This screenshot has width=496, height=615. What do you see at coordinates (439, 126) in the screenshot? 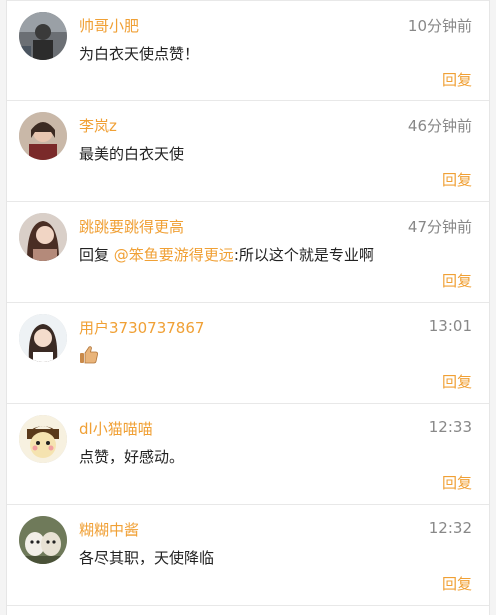
I see `timestamp: 46分钟前` at bounding box center [439, 126].